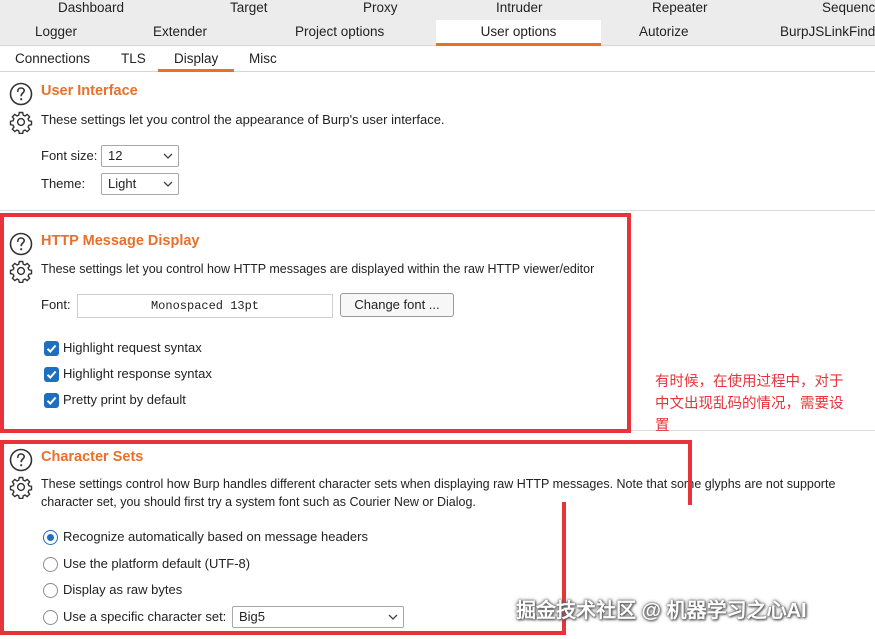 The height and width of the screenshot is (639, 875). Describe the element at coordinates (380, 7) in the screenshot. I see `tab-proxy: Proxy` at that location.